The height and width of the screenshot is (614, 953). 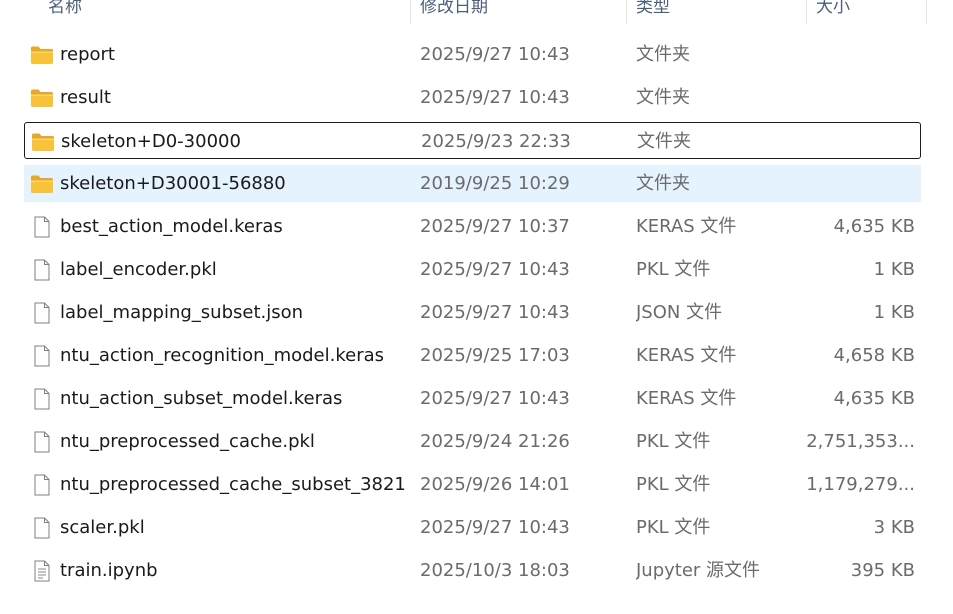 What do you see at coordinates (679, 312) in the screenshot?
I see `file-type: JSON 文件` at bounding box center [679, 312].